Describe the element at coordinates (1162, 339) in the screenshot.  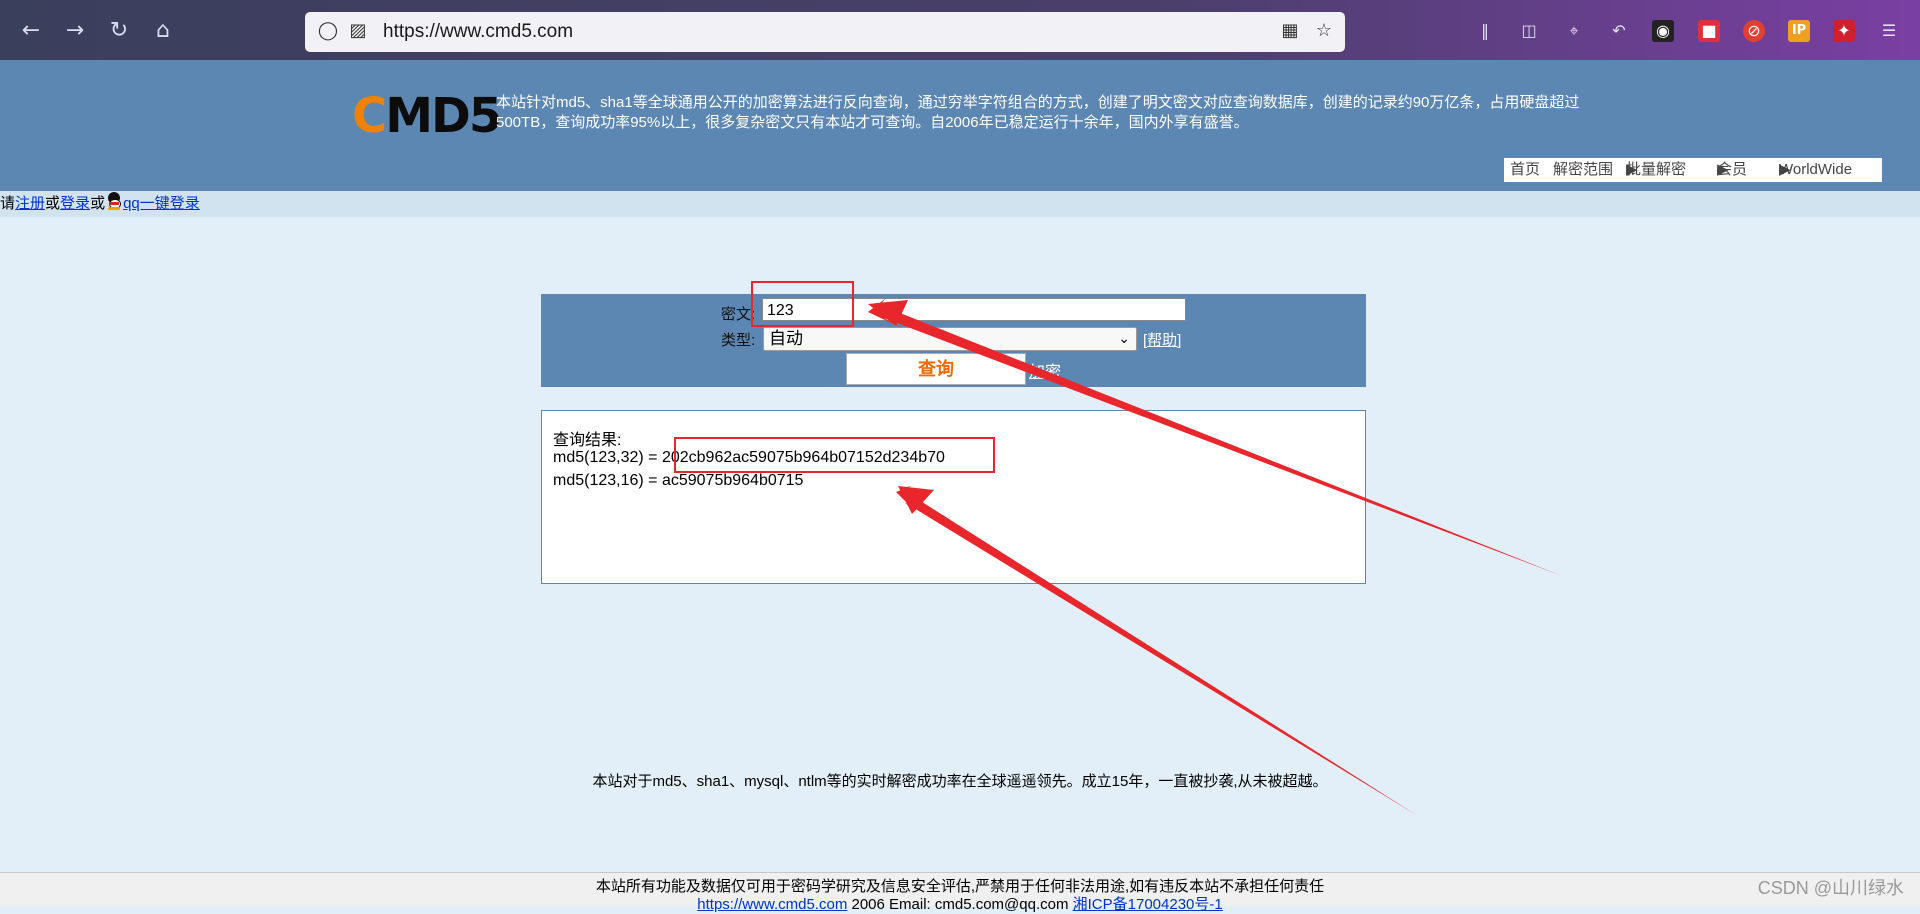
I see `help-link: [帮助]` at that location.